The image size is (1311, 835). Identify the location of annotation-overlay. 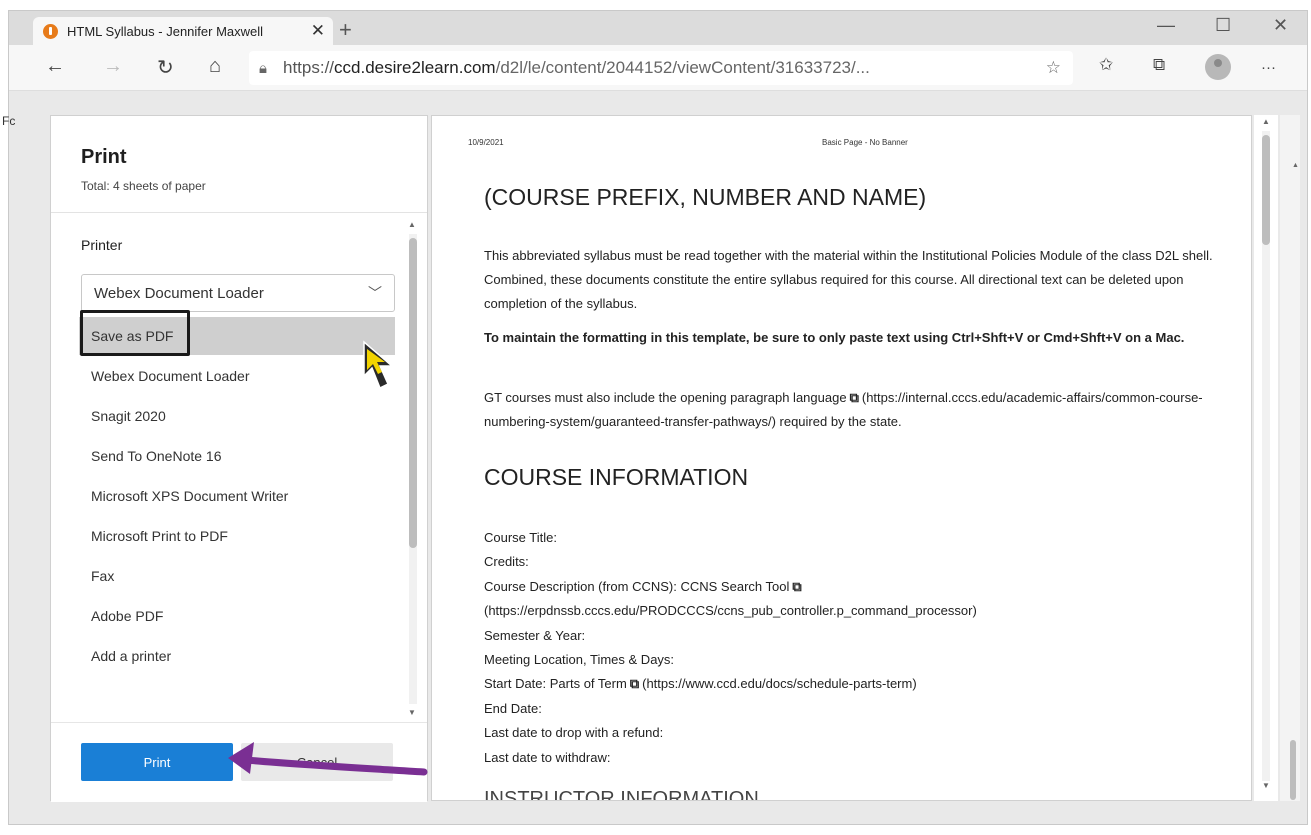
(328, 558).